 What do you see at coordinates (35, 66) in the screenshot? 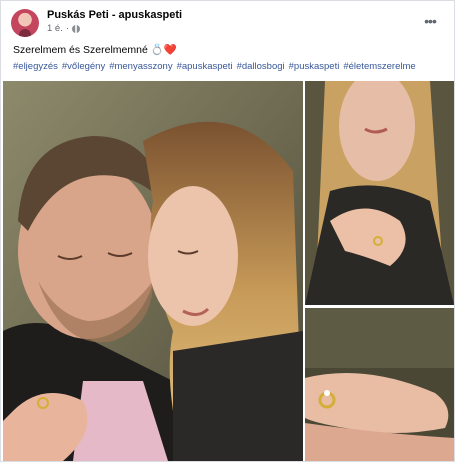
I see `hashtag-link: #eljegyzés` at bounding box center [35, 66].